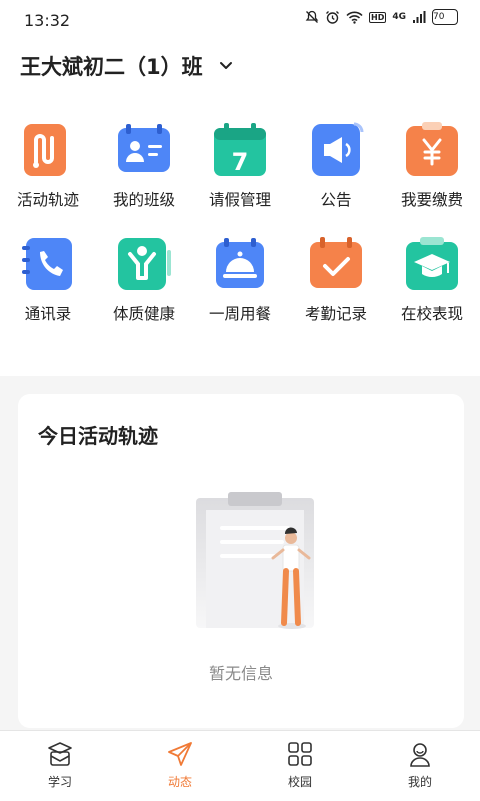 The image size is (480, 801). Describe the element at coordinates (335, 314) in the screenshot. I see `menu-item-label: 考勤记录` at that location.